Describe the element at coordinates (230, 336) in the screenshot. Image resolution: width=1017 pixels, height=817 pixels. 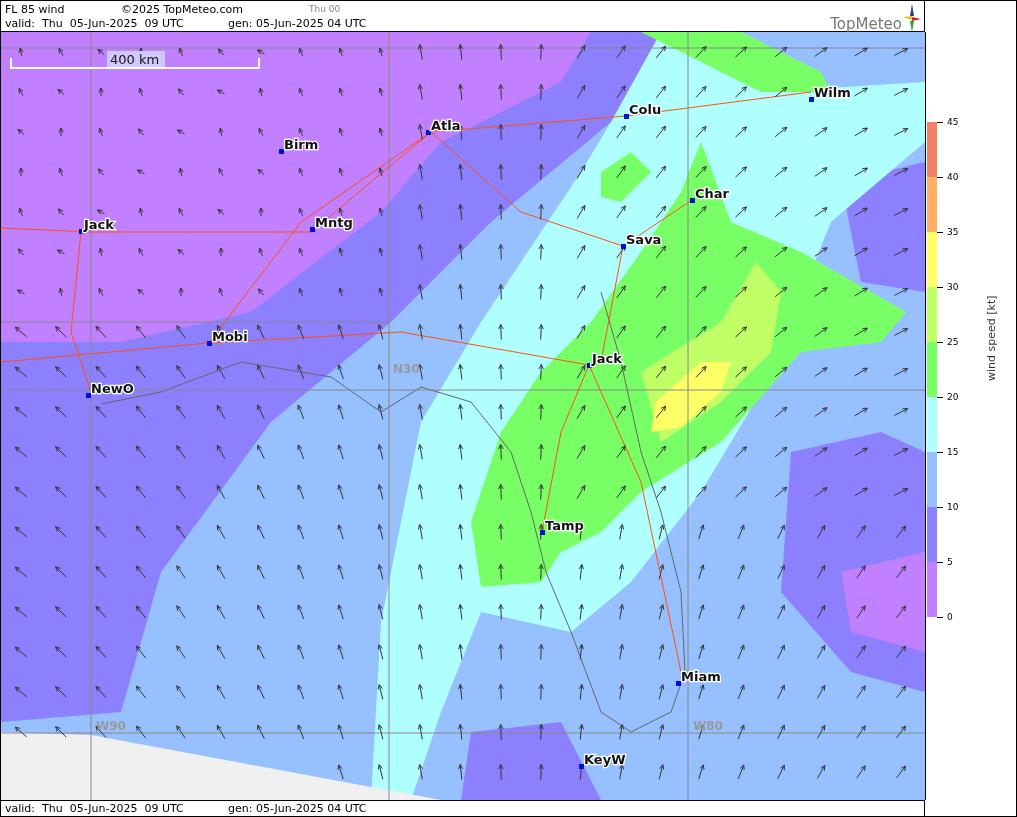
I see `city-label: Mobi` at that location.